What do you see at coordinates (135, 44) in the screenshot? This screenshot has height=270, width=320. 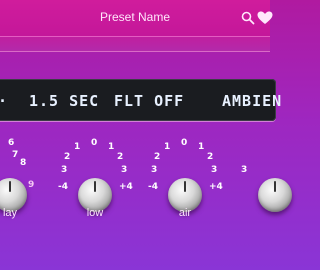 I see `sub-toolbar-strip` at bounding box center [135, 44].